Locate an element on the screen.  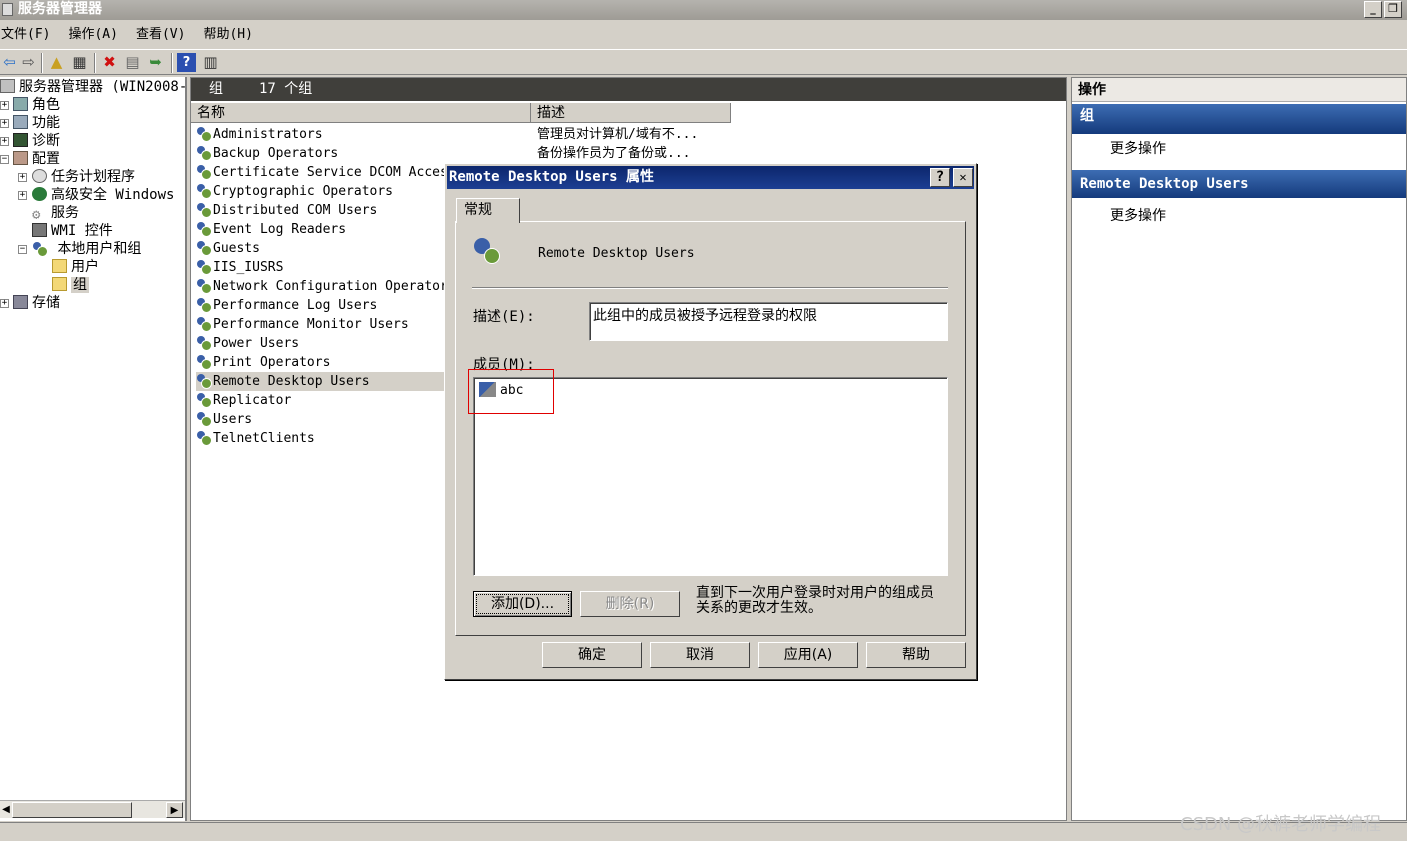
tab-general: 常规 is located at coordinates (488, 210).